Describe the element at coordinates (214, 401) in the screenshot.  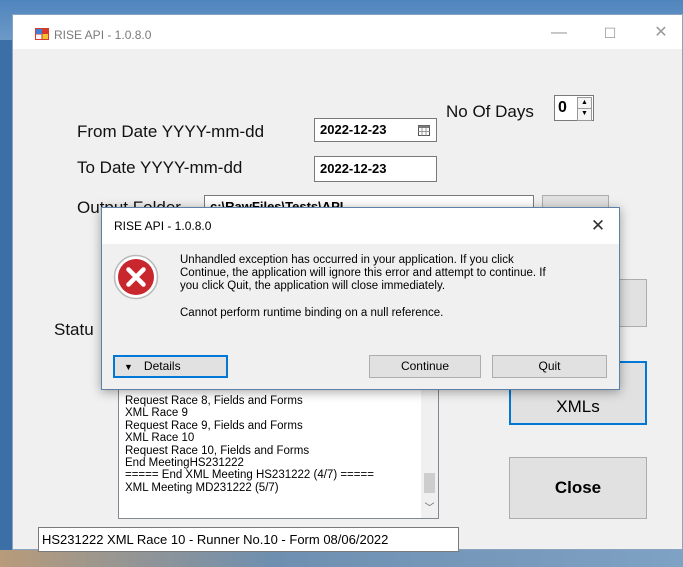
I see `log-line: Request Race 8, Fields and Forms` at that location.